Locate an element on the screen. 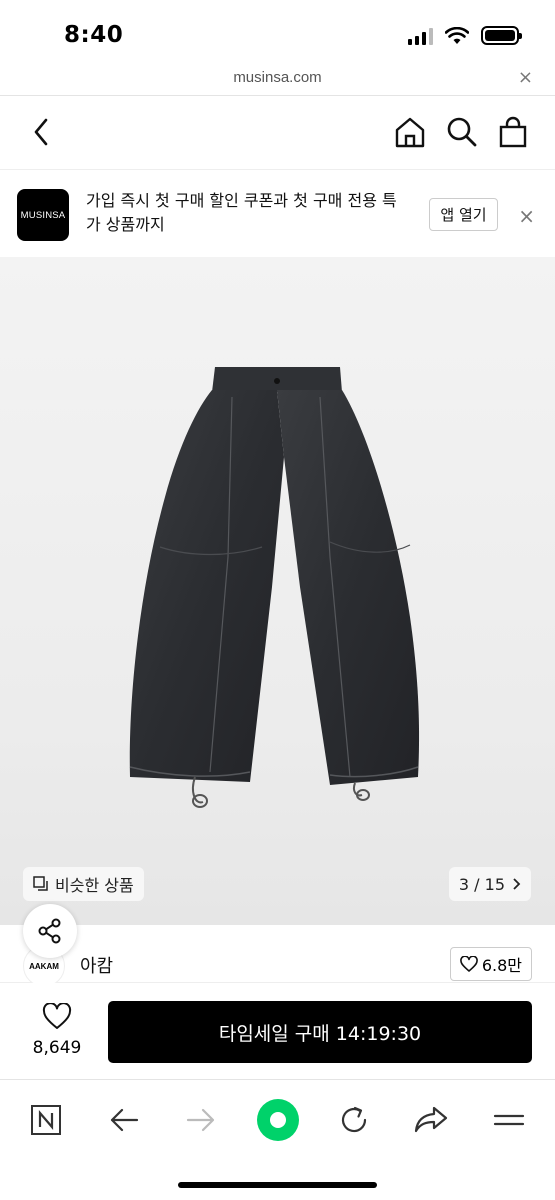 The width and height of the screenshot is (555, 1200). similar-products-button: 비슷한 상품 is located at coordinates (83, 884).